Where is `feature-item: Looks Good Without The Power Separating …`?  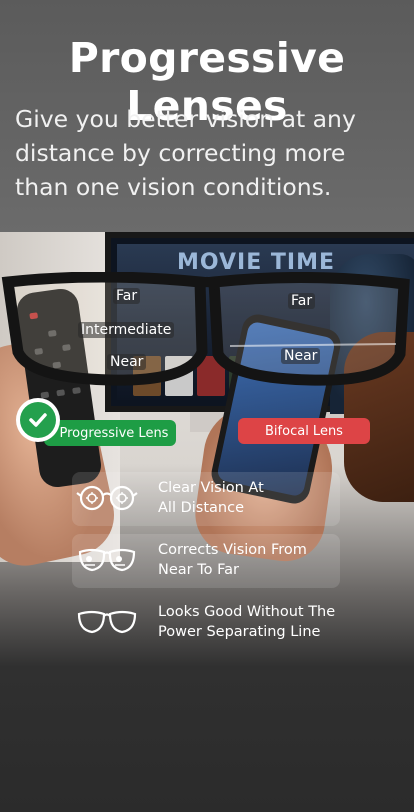 feature-item: Looks Good Without The Power Separating … is located at coordinates (206, 623).